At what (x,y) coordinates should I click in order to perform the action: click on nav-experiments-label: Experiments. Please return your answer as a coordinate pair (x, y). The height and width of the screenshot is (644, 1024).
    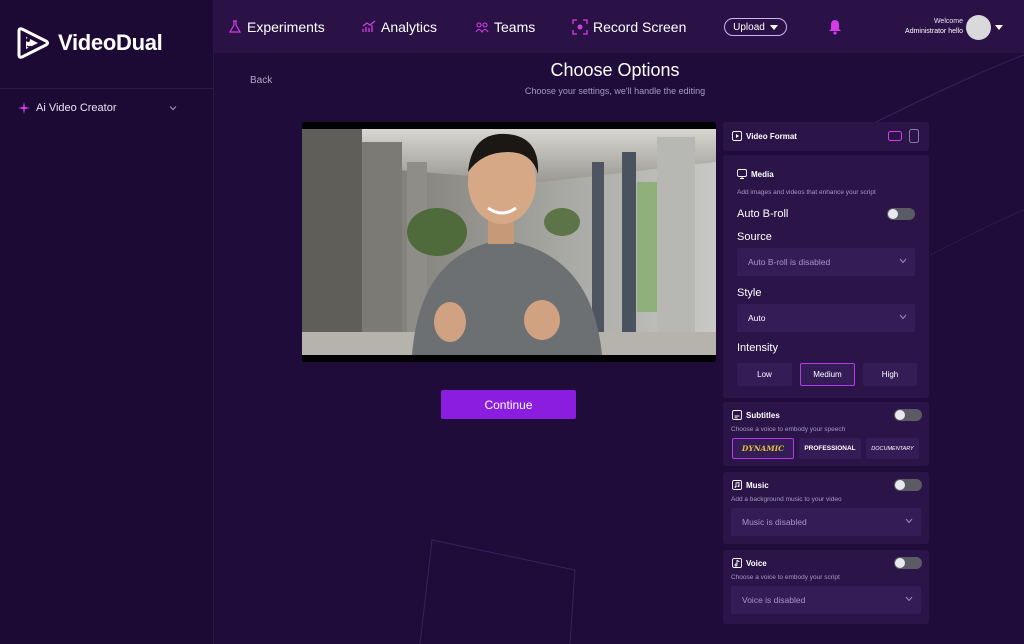
    Looking at the image, I should click on (286, 26).